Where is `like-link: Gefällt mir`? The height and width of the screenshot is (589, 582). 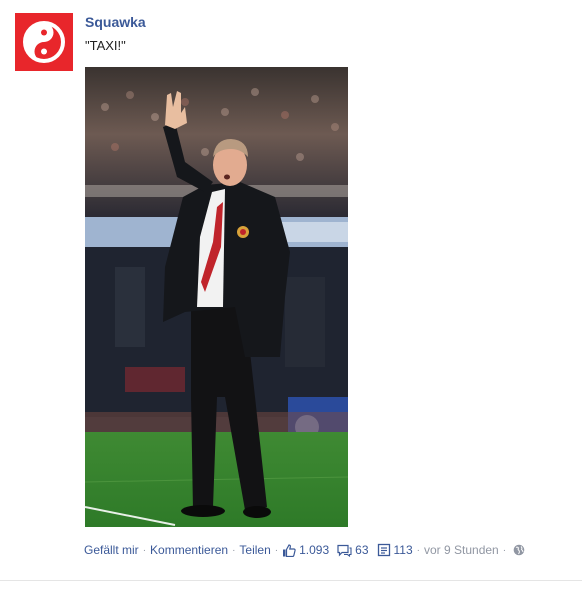 like-link: Gefällt mir is located at coordinates (111, 550).